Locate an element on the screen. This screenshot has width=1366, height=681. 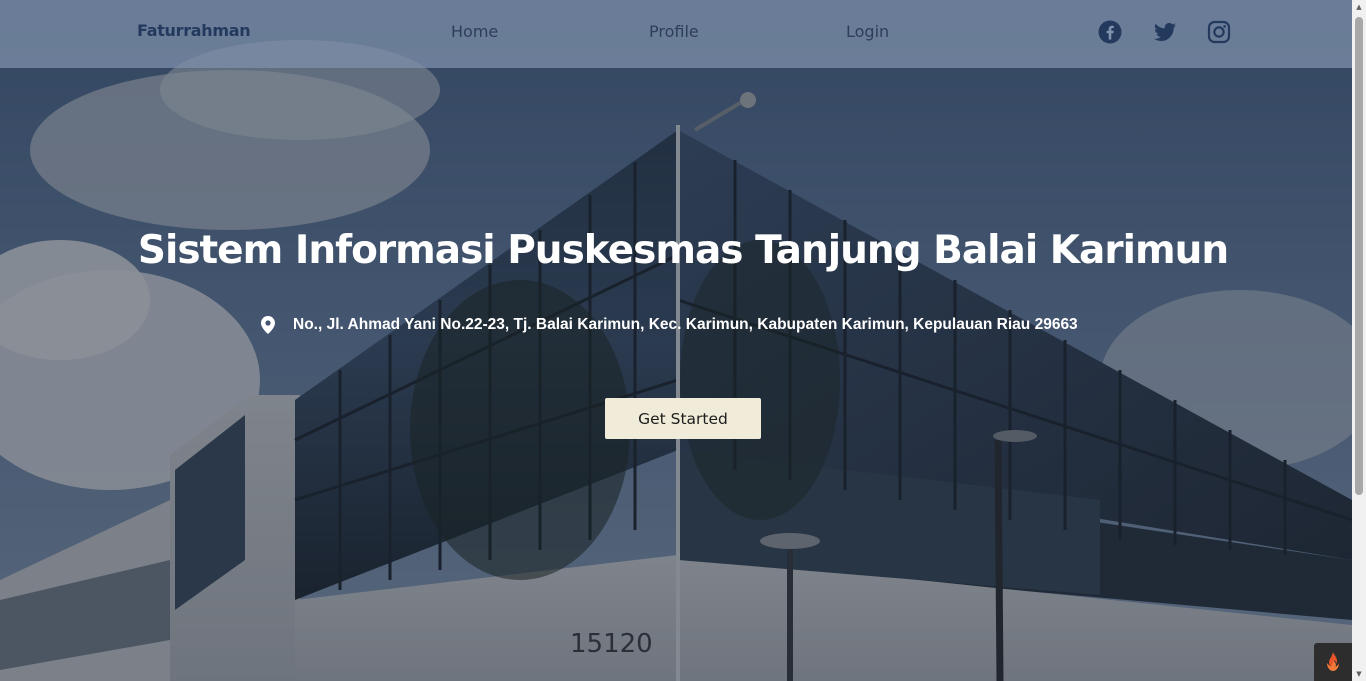
scroll-down-arrow-icon: ▼ is located at coordinates (1359, 674).